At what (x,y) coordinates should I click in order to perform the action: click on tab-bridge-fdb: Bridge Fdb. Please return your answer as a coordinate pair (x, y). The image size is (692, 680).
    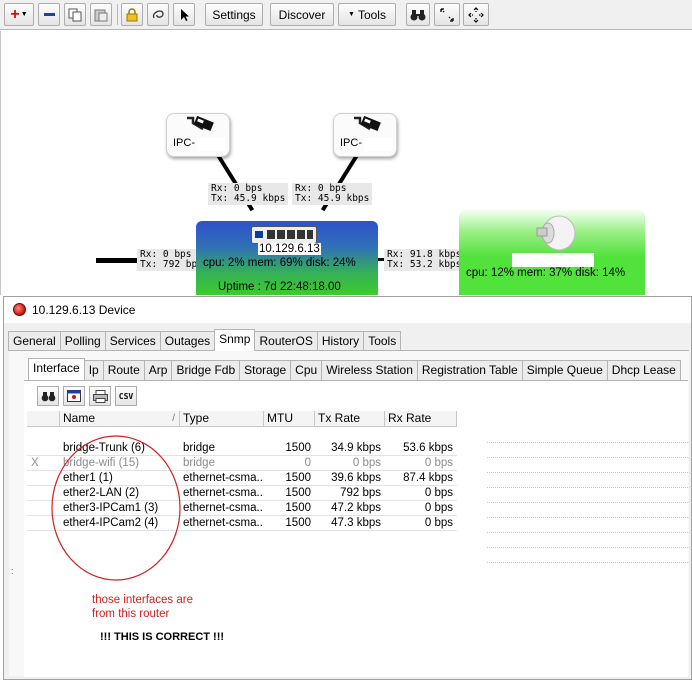
    Looking at the image, I should click on (206, 370).